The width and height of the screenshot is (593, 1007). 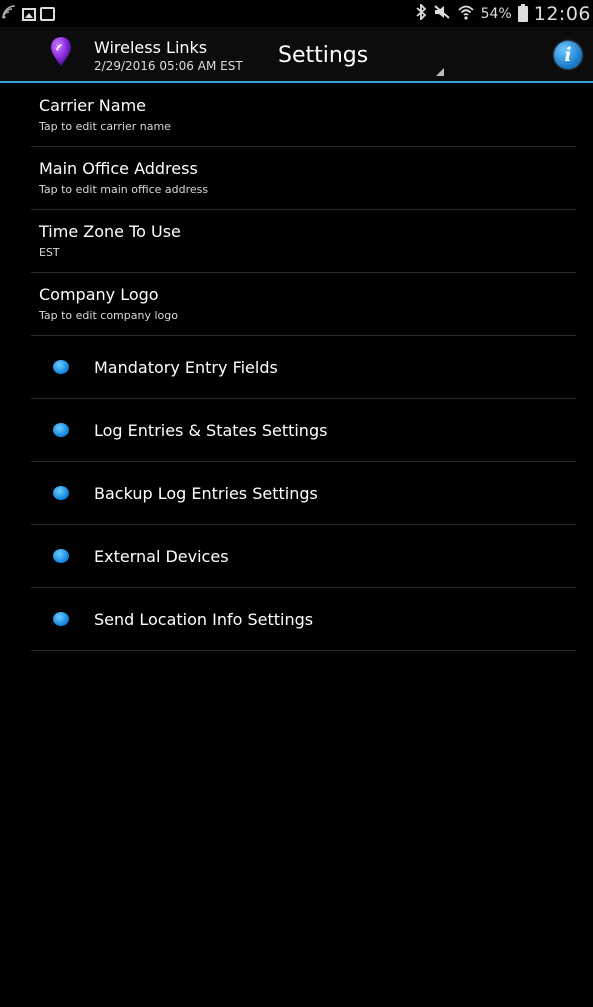 What do you see at coordinates (442, 14) in the screenshot?
I see `mute-icon` at bounding box center [442, 14].